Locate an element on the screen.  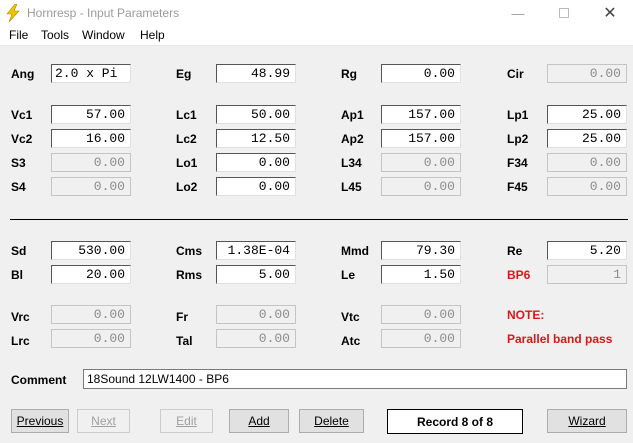
f45-field: 0.00 is located at coordinates (587, 186).